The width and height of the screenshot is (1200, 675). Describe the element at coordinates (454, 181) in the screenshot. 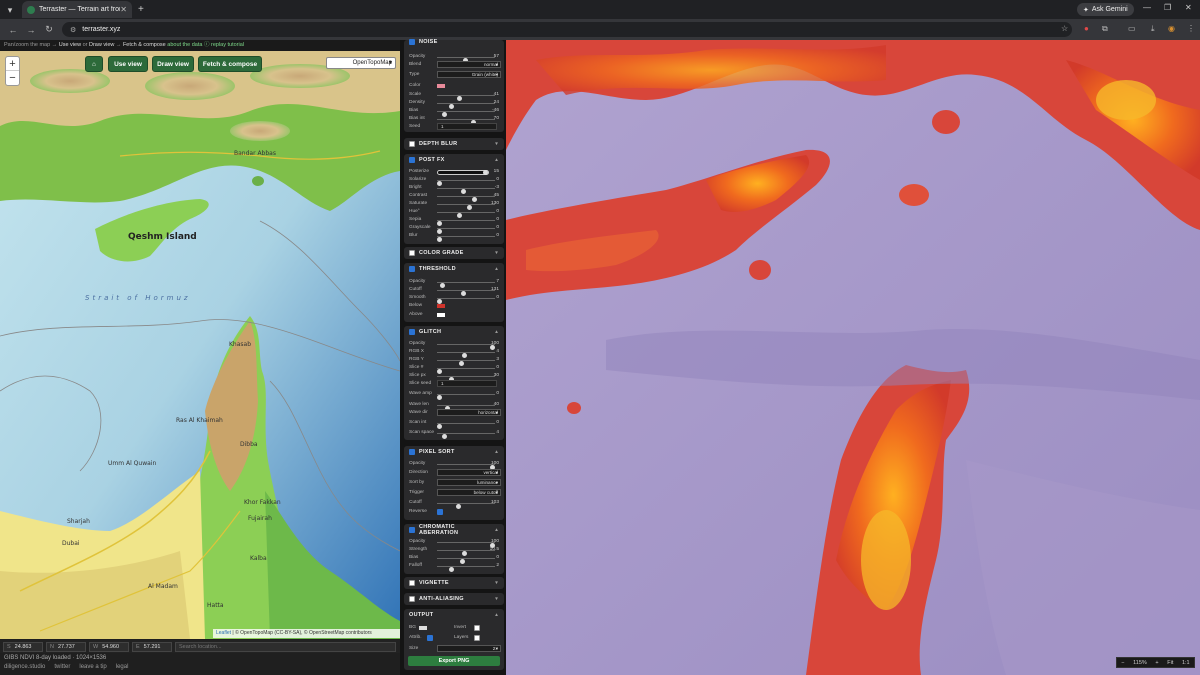

I see `solarize-slider: Solarize 0` at that location.